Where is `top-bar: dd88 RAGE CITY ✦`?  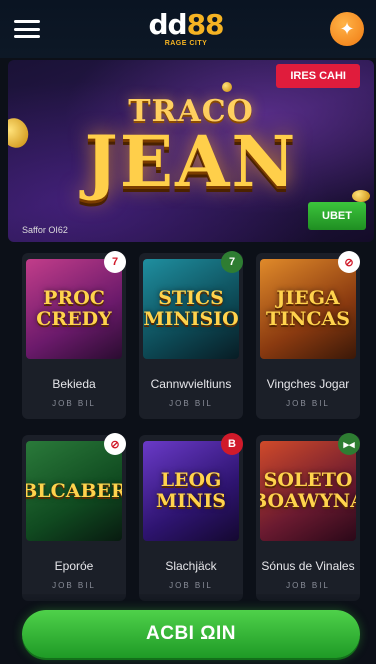
top-bar: dd88 RAGE CITY ✦ is located at coordinates (188, 29).